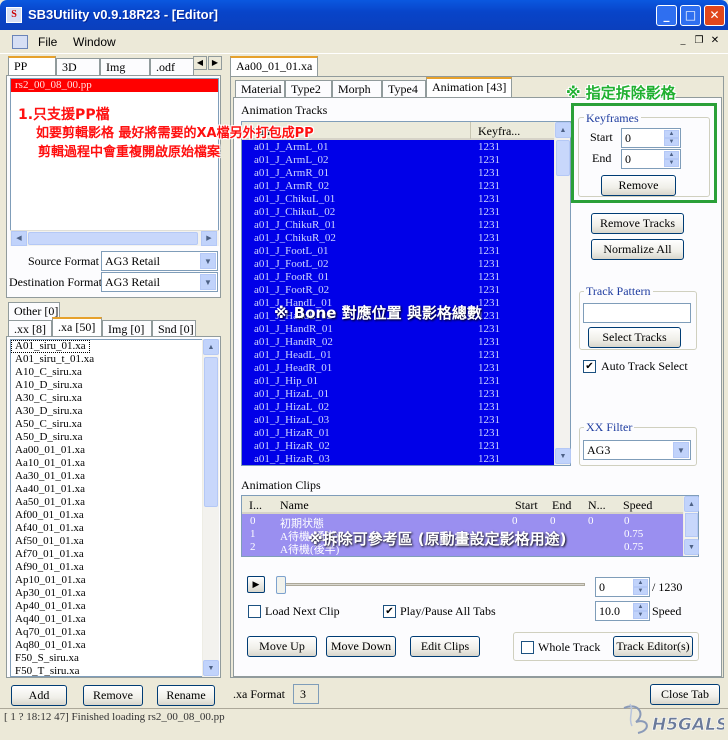  I want to click on add-button: Add, so click(39, 695).